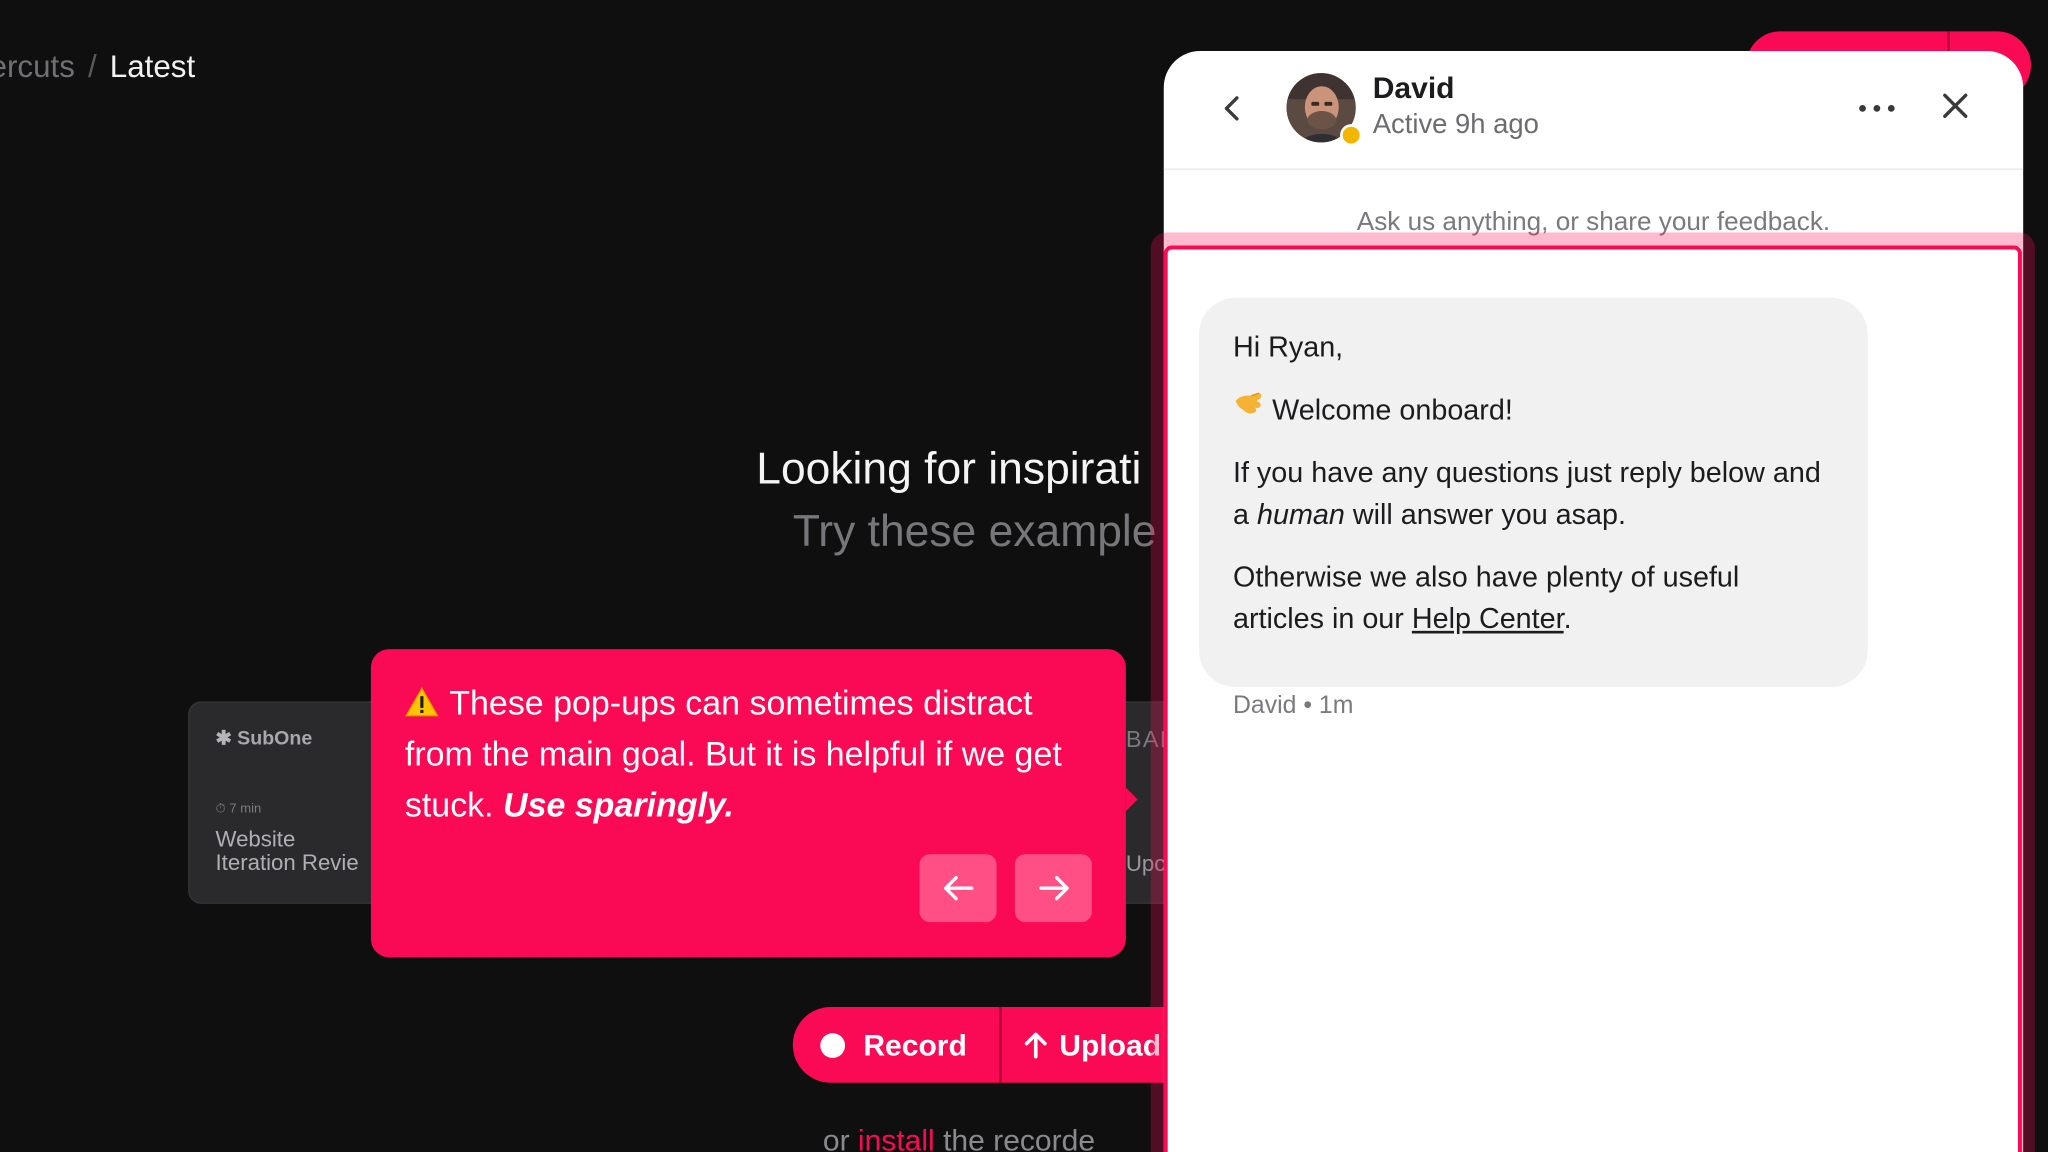  I want to click on arrow-left-icon, so click(958, 888).